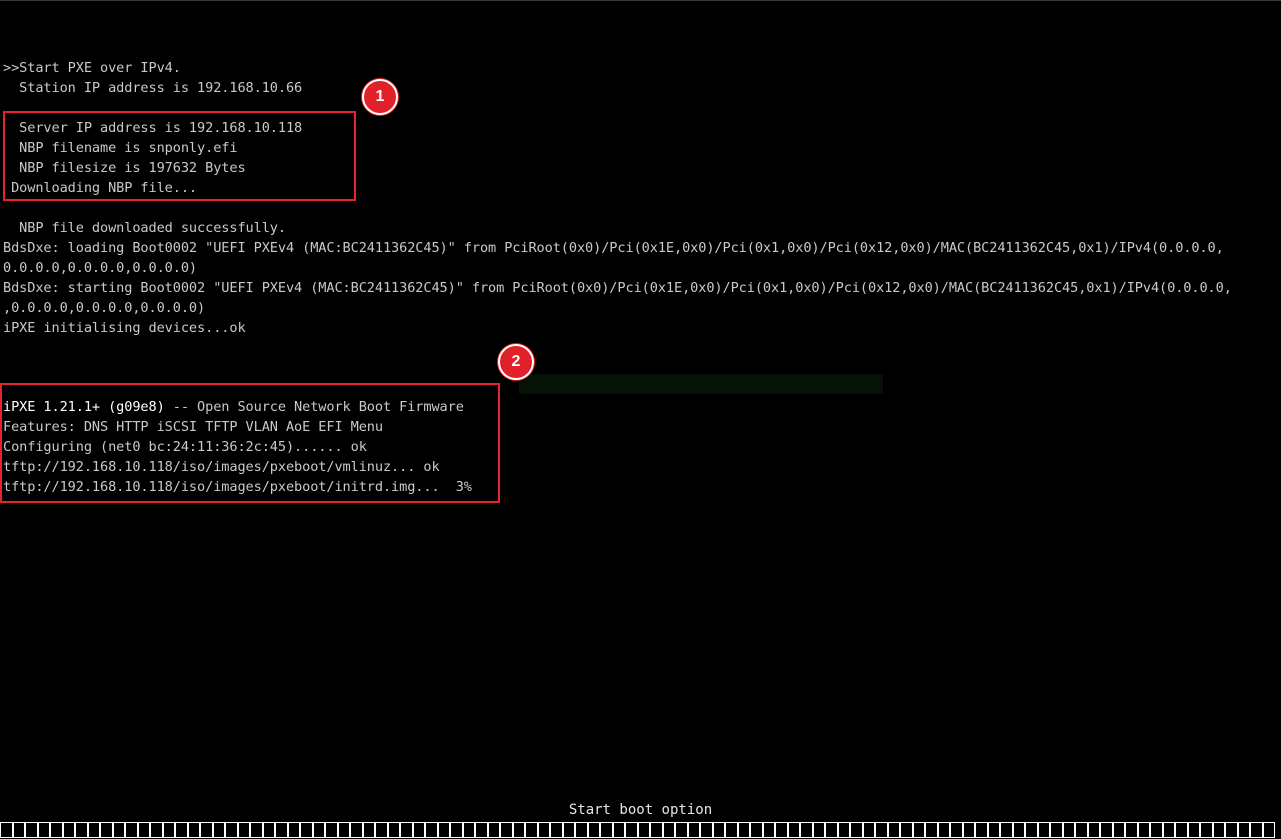 The height and width of the screenshot is (839, 1281). Describe the element at coordinates (144, 228) in the screenshot. I see `console-line: NBP file downloaded successfully.` at that location.